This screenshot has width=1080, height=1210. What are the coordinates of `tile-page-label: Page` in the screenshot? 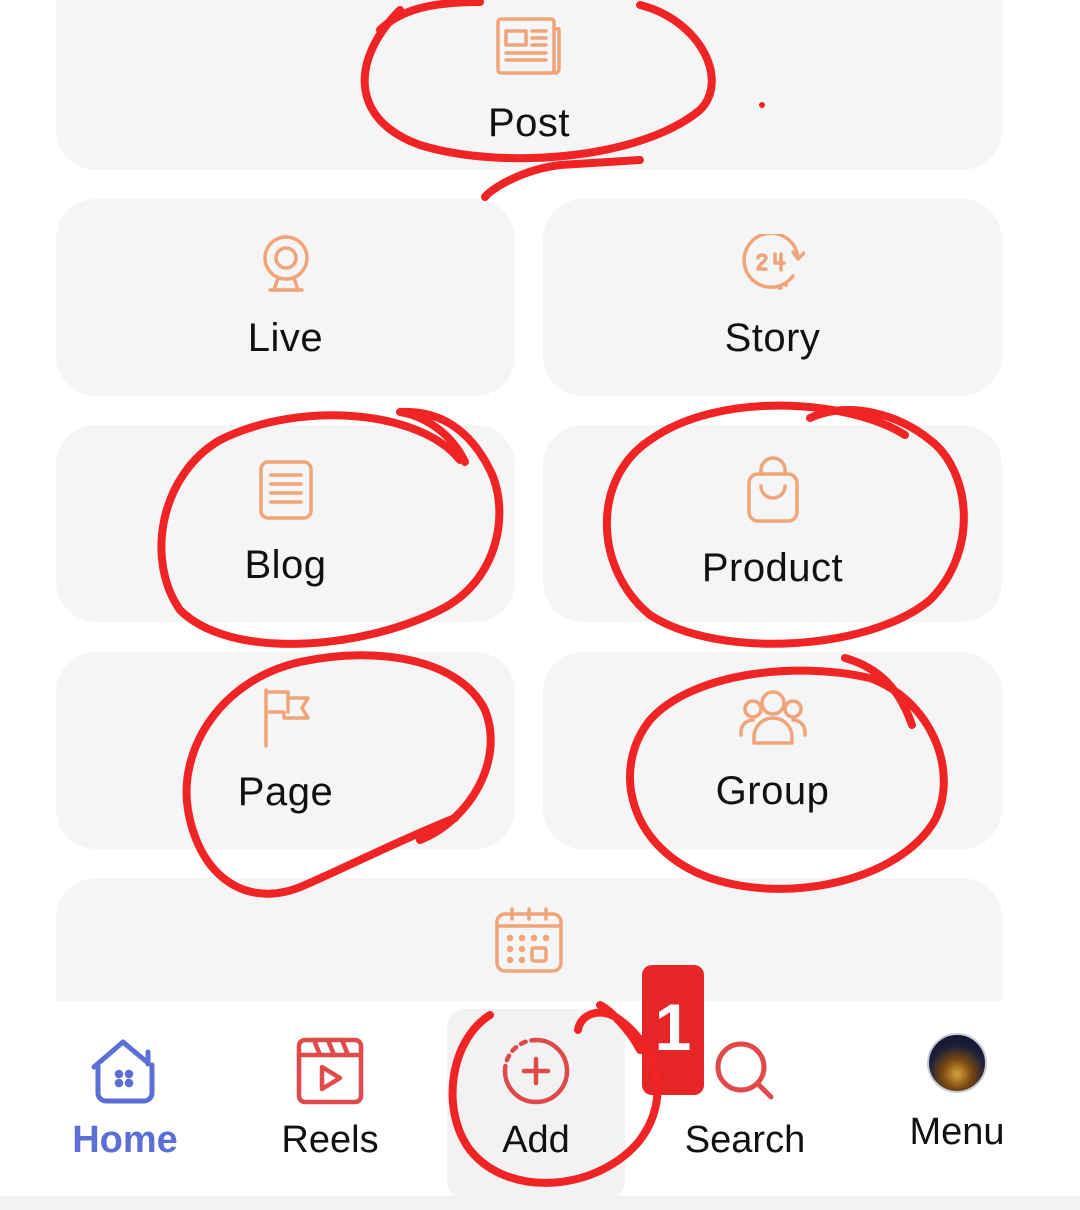 It's located at (285, 792).